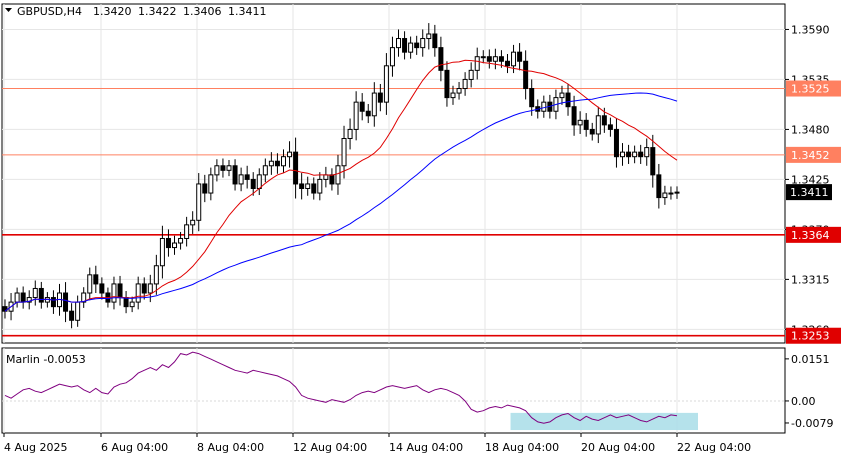 Image resolution: width=842 pixels, height=459 pixels. Describe the element at coordinates (714, 447) in the screenshot. I see `time-tick-label: 22 Aug 04:00` at that location.